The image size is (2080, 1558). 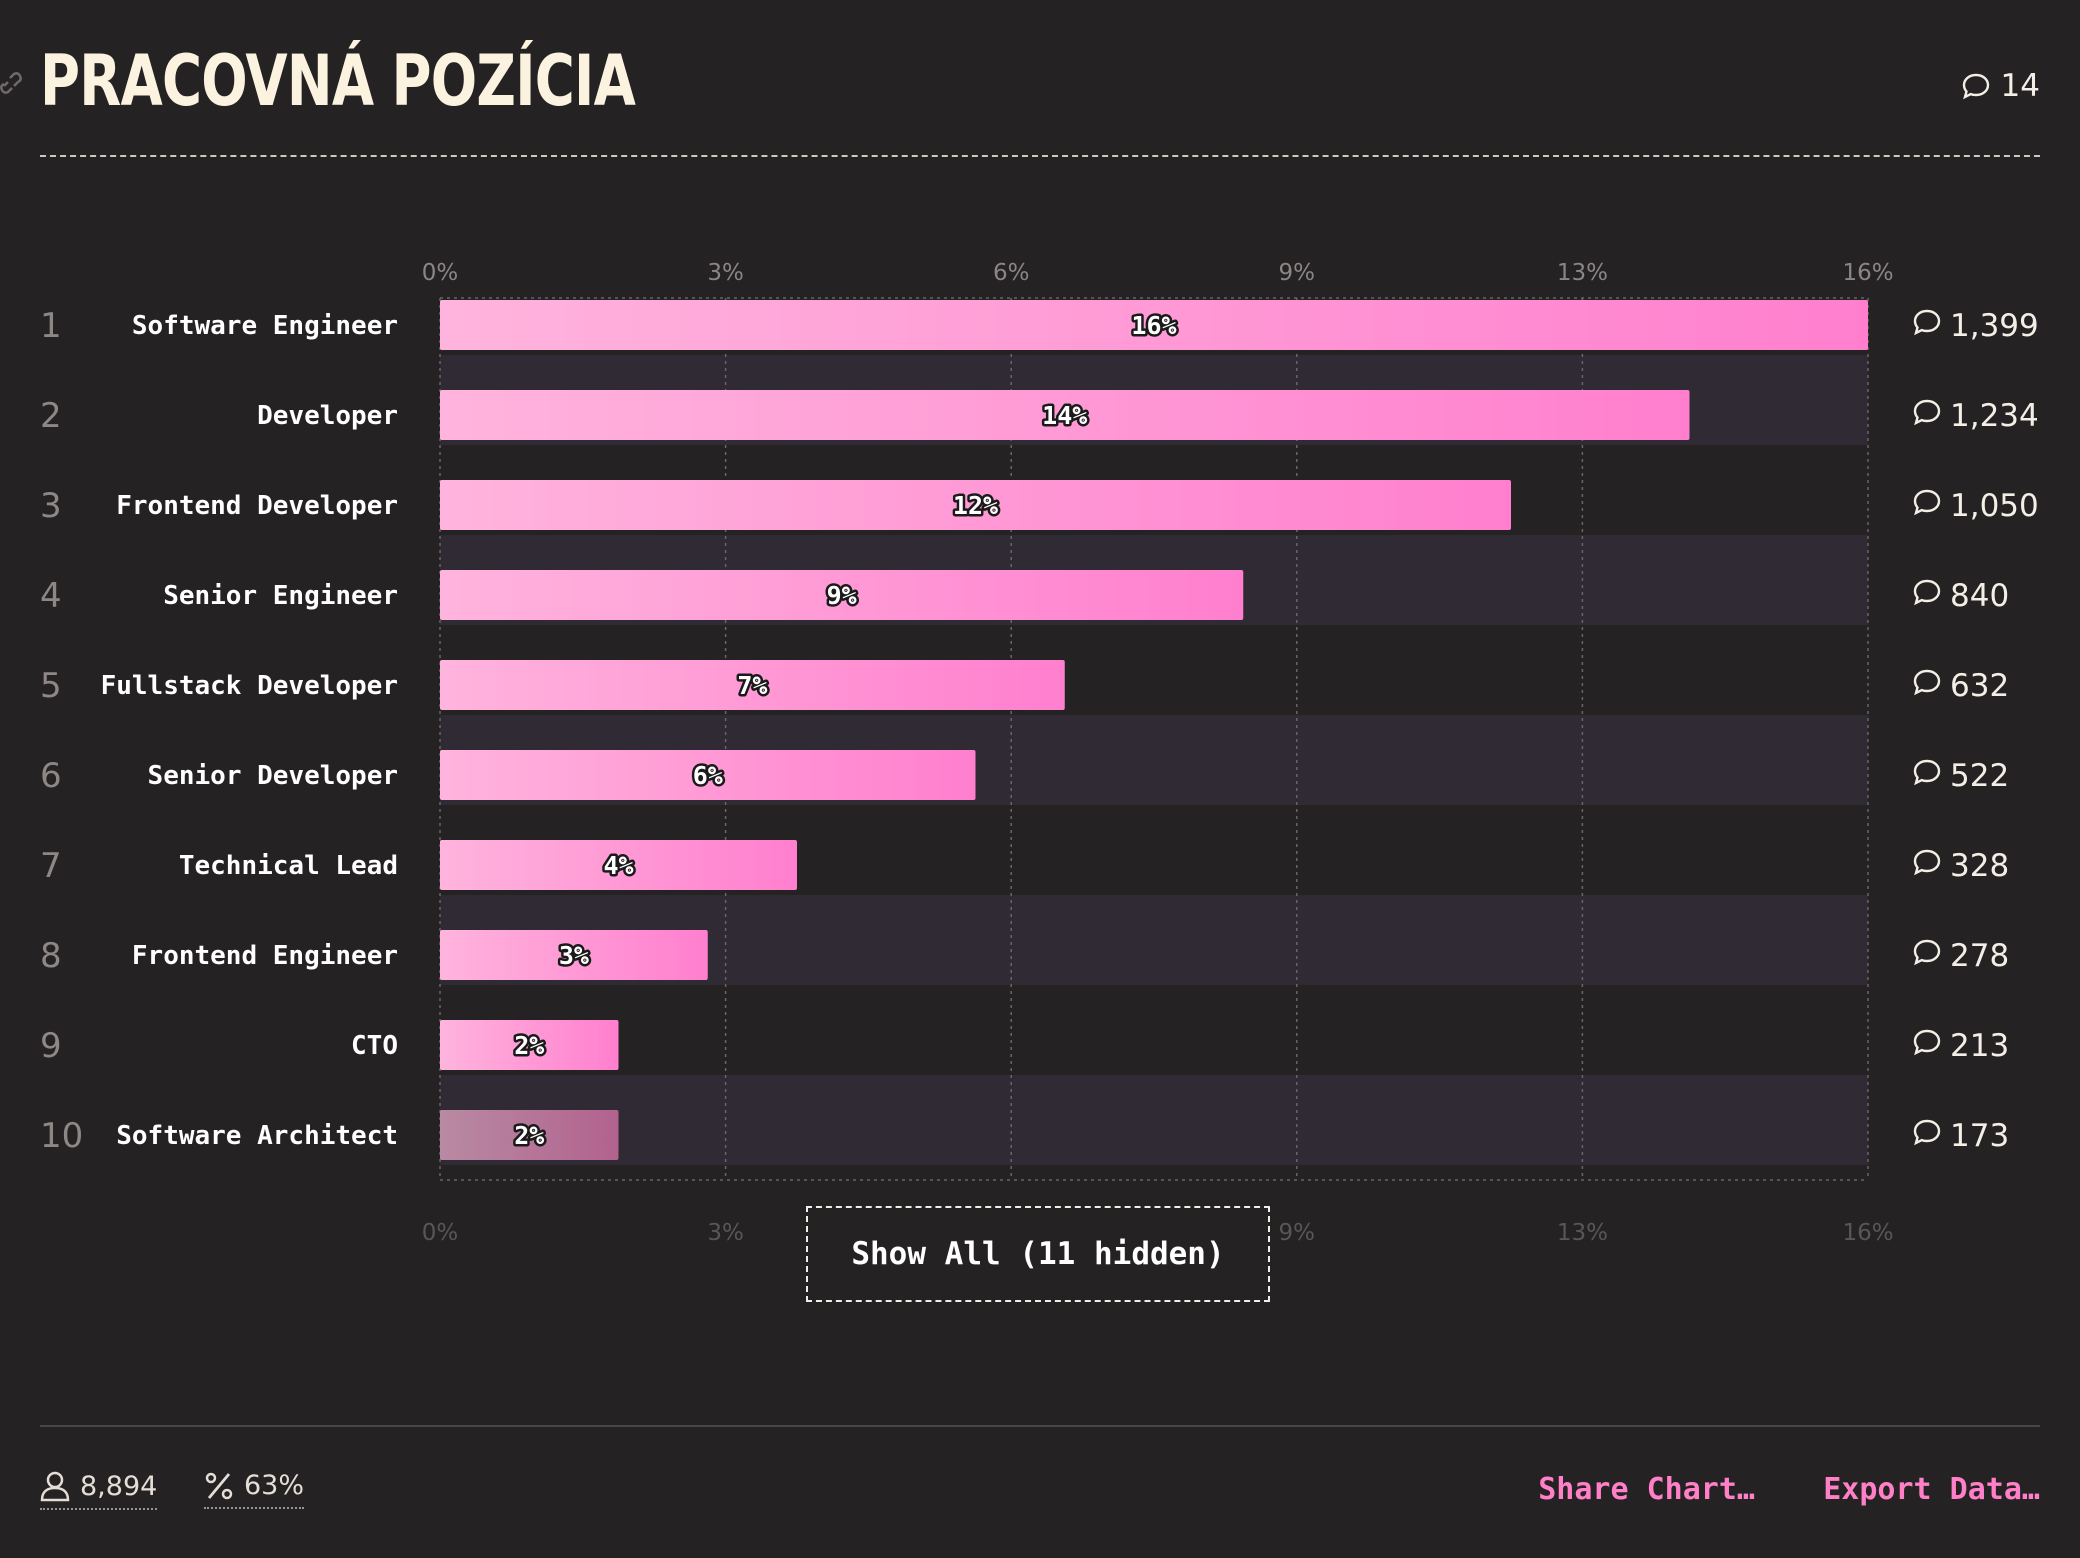 What do you see at coordinates (51, 596) in the screenshot?
I see `row-rank: 4` at bounding box center [51, 596].